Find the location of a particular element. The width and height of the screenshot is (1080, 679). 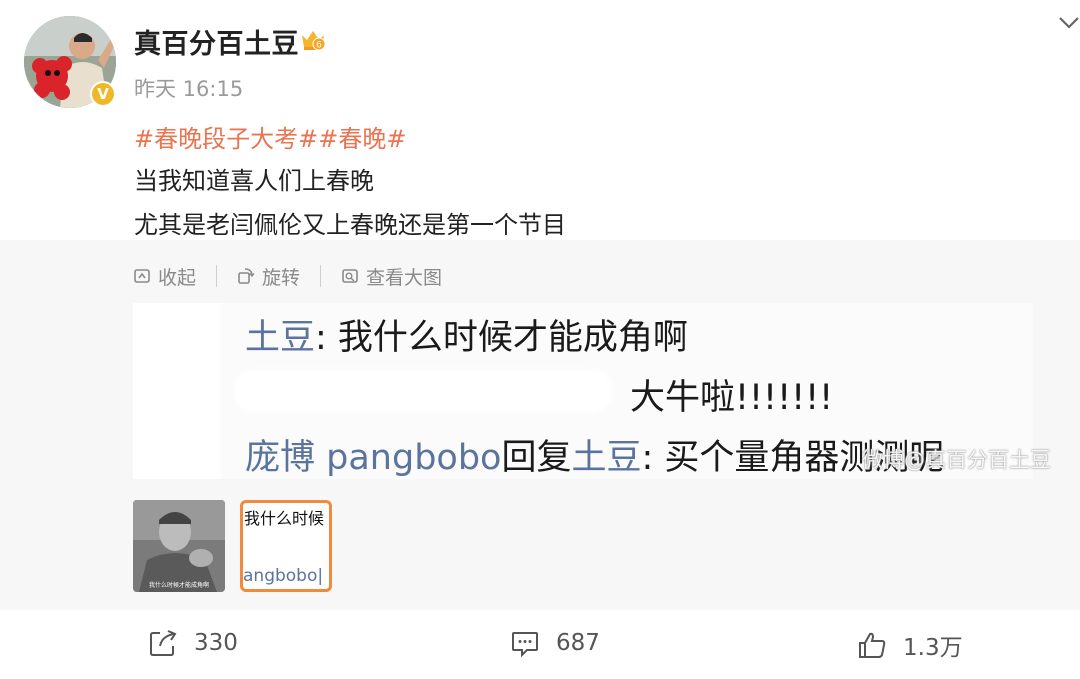

like-count: 1.3万 is located at coordinates (933, 648).